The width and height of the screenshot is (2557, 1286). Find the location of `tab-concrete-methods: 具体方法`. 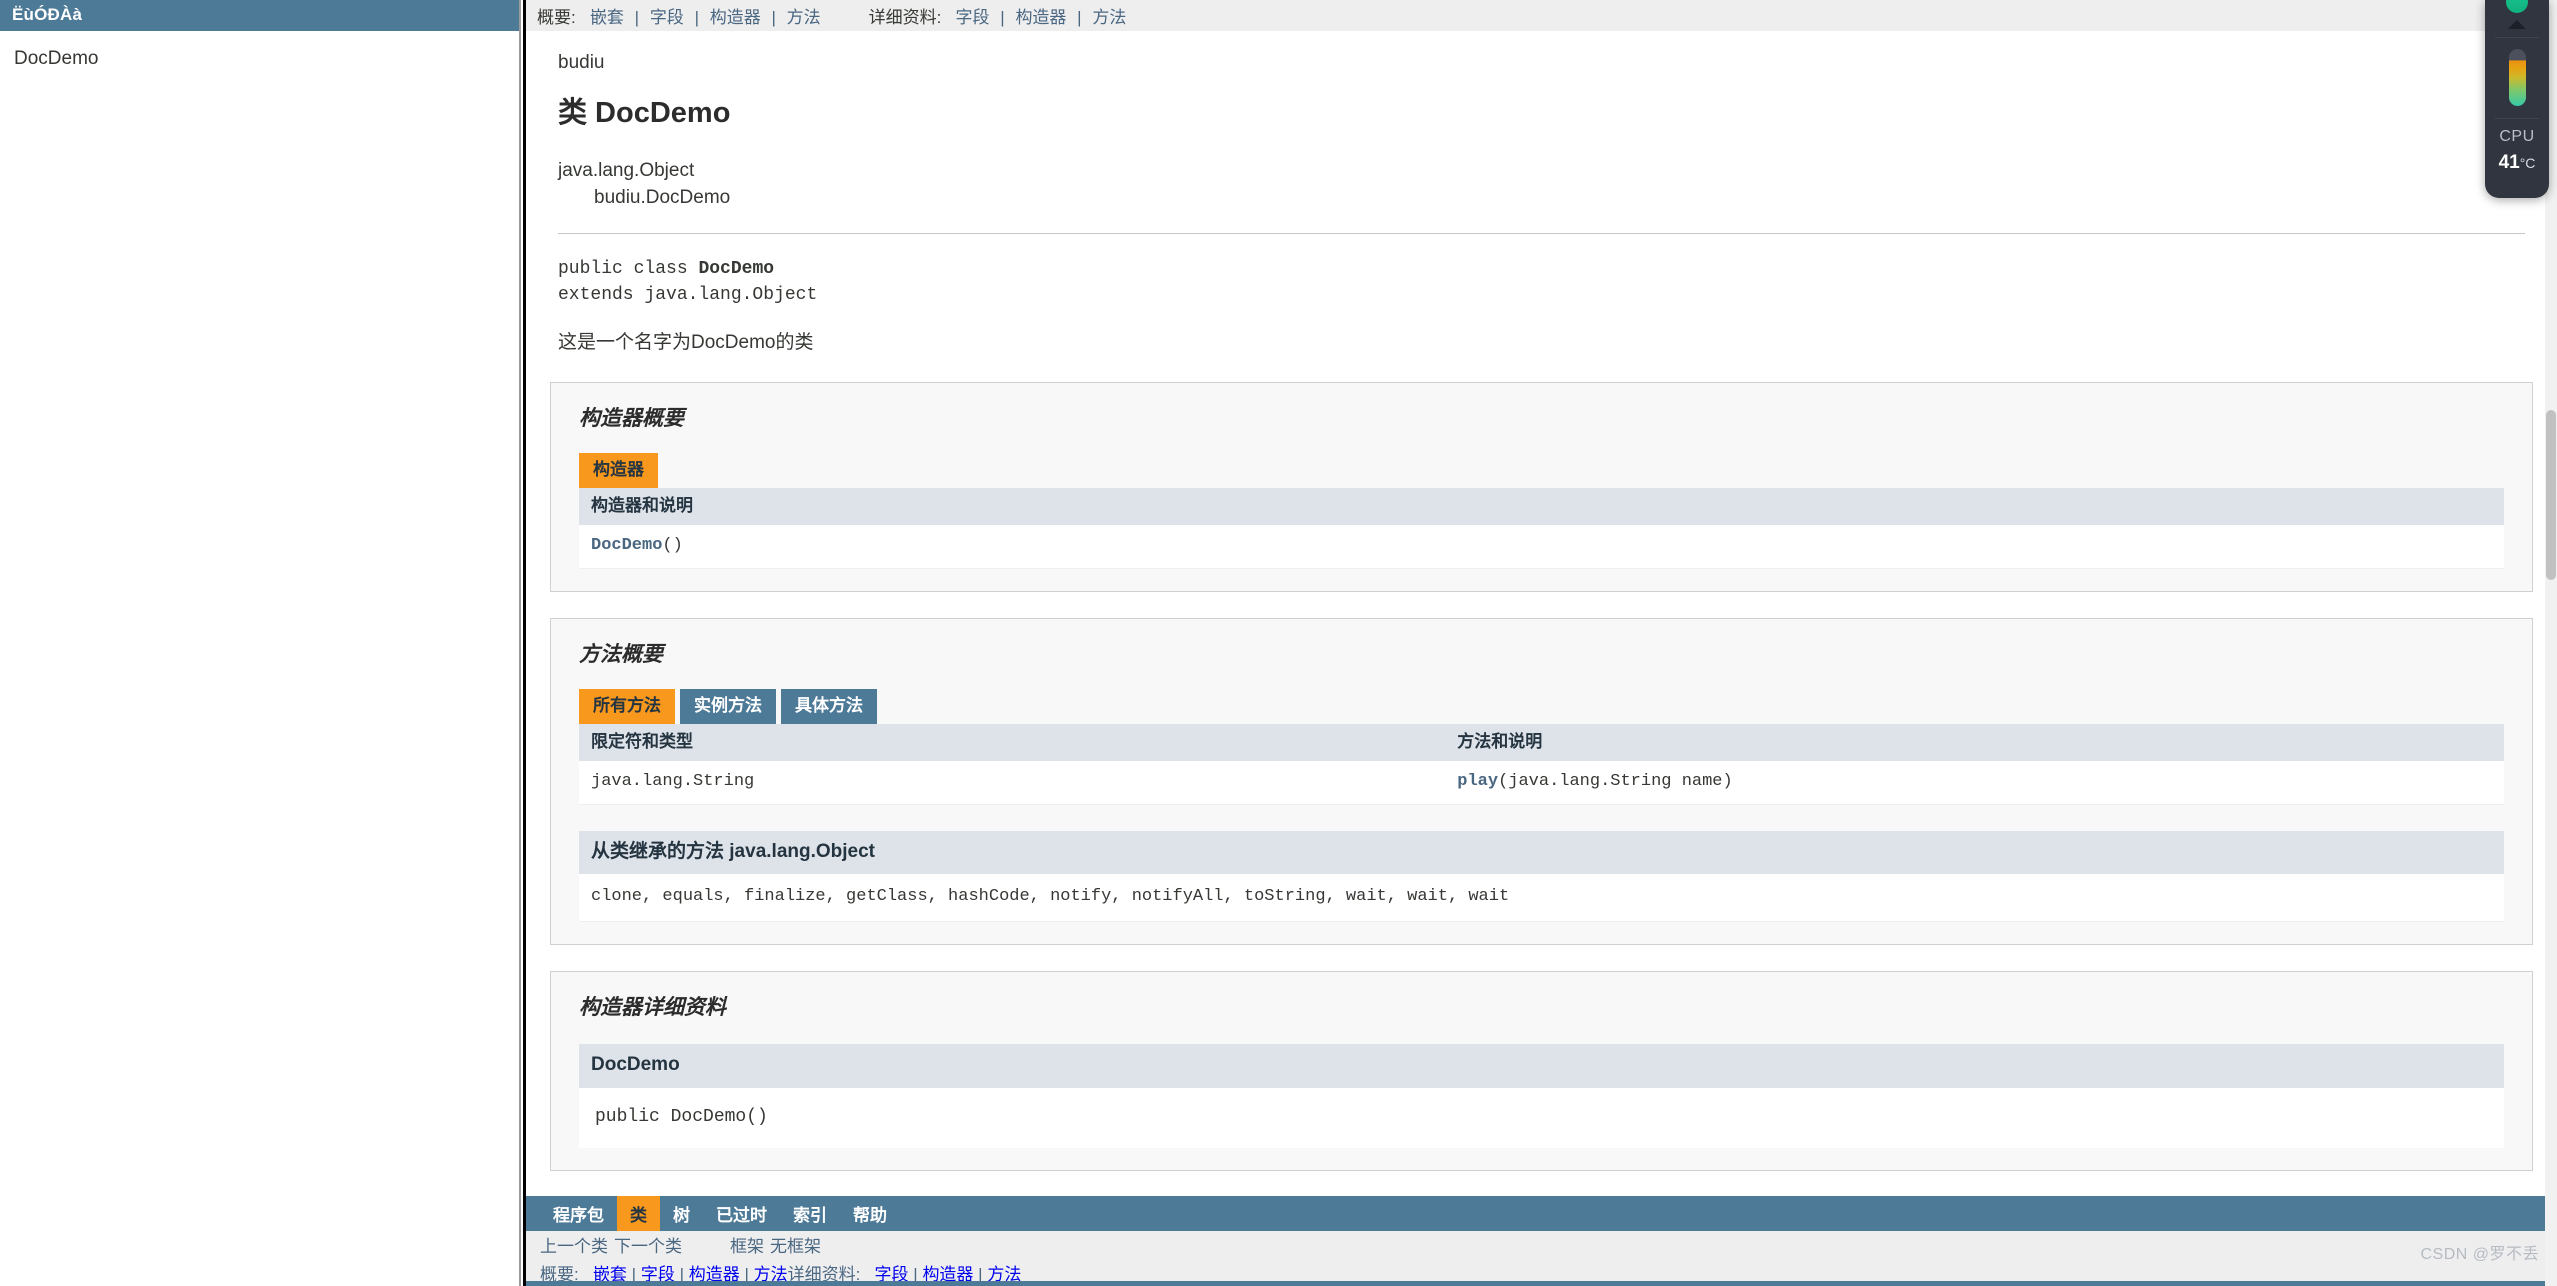

tab-concrete-methods: 具体方法 is located at coordinates (829, 706).